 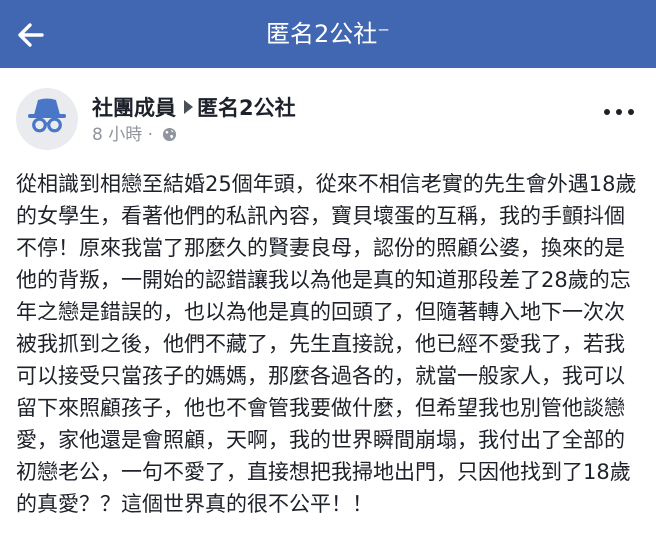 I want to click on caret-right-icon, so click(x=188, y=107).